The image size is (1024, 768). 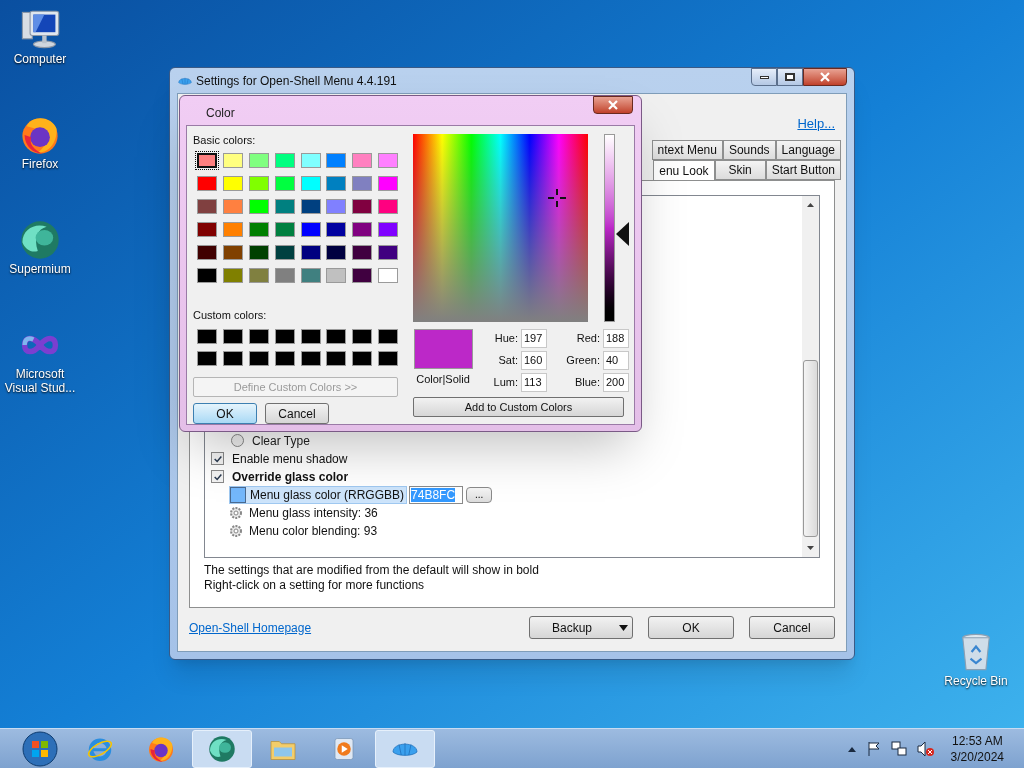 I want to click on color-spectrum, so click(x=500, y=228).